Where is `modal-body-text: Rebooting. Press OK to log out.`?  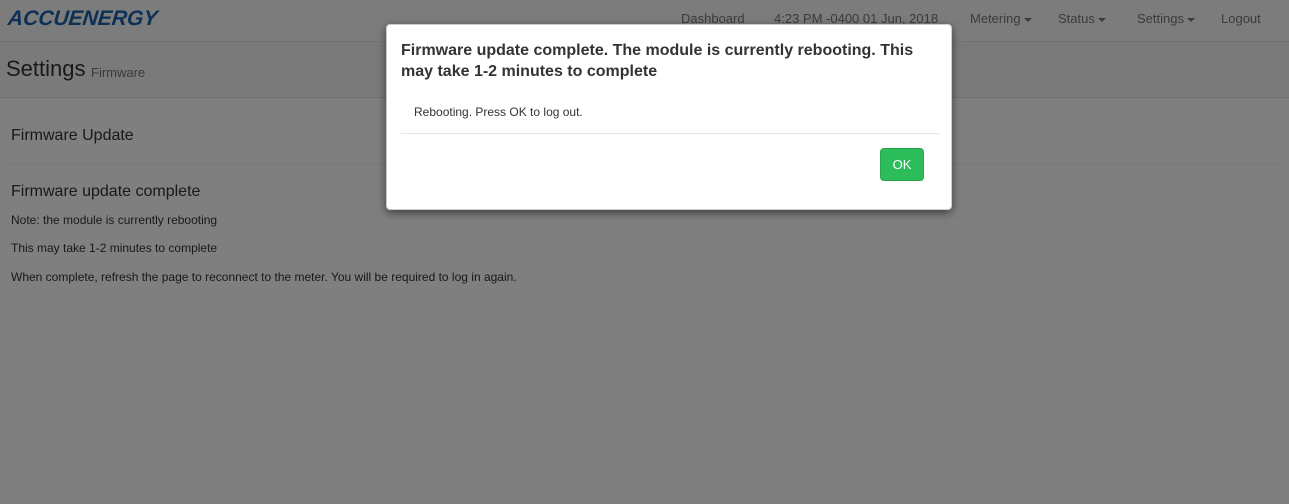
modal-body-text: Rebooting. Press OK to log out. is located at coordinates (498, 112).